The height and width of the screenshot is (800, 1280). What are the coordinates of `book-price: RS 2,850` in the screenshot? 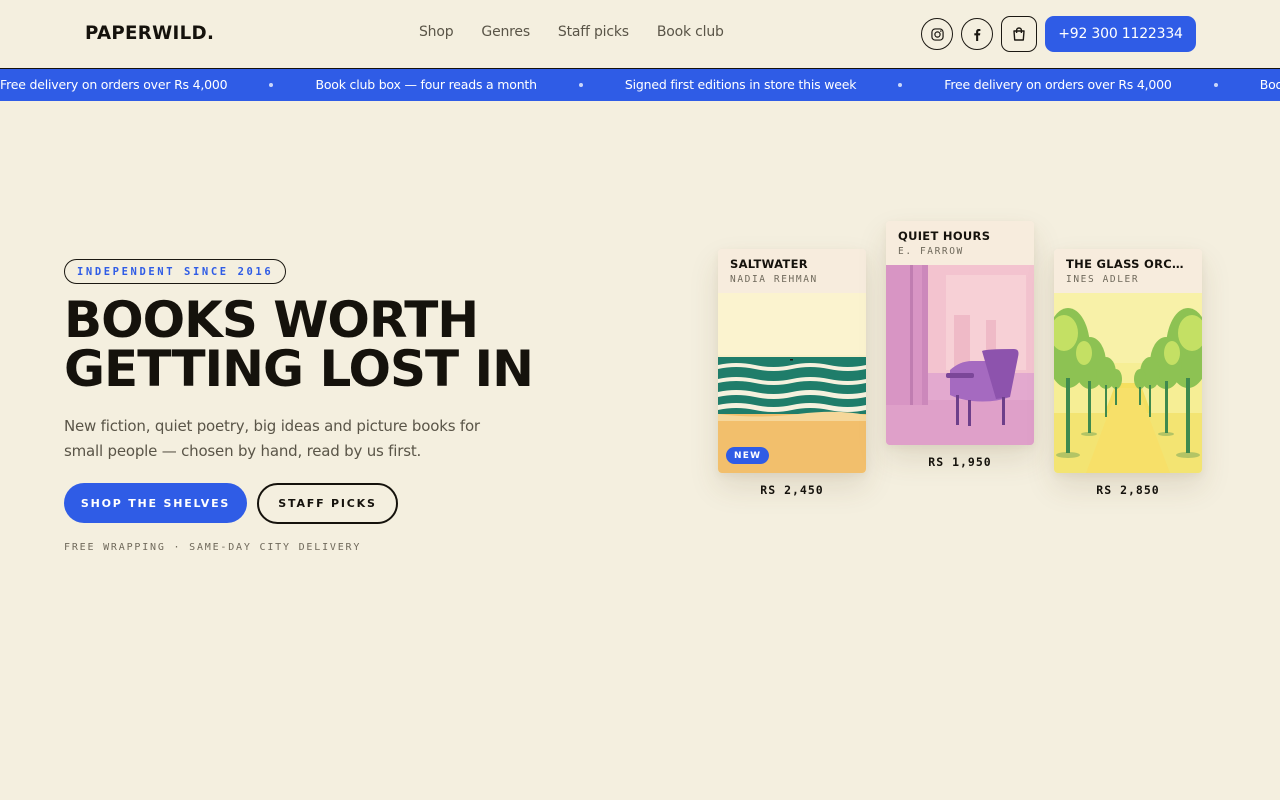 It's located at (1128, 490).